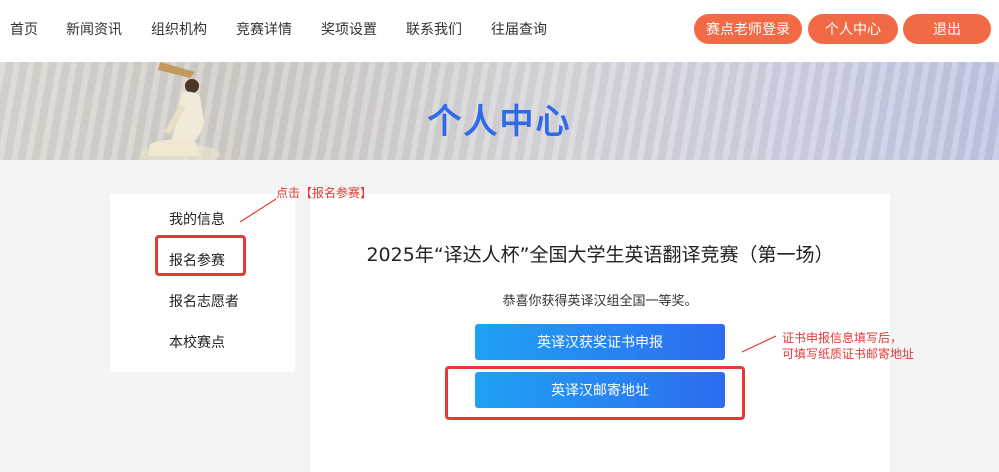  What do you see at coordinates (853, 29) in the screenshot?
I see `personal-center-button: 个人中心` at bounding box center [853, 29].